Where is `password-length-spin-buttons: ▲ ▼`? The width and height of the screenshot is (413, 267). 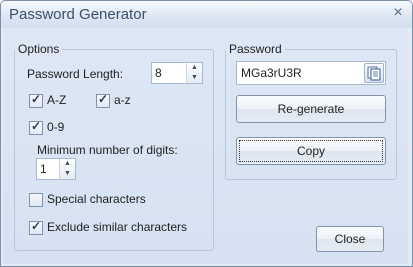
password-length-spin-buttons: ▲ ▼ is located at coordinates (194, 73).